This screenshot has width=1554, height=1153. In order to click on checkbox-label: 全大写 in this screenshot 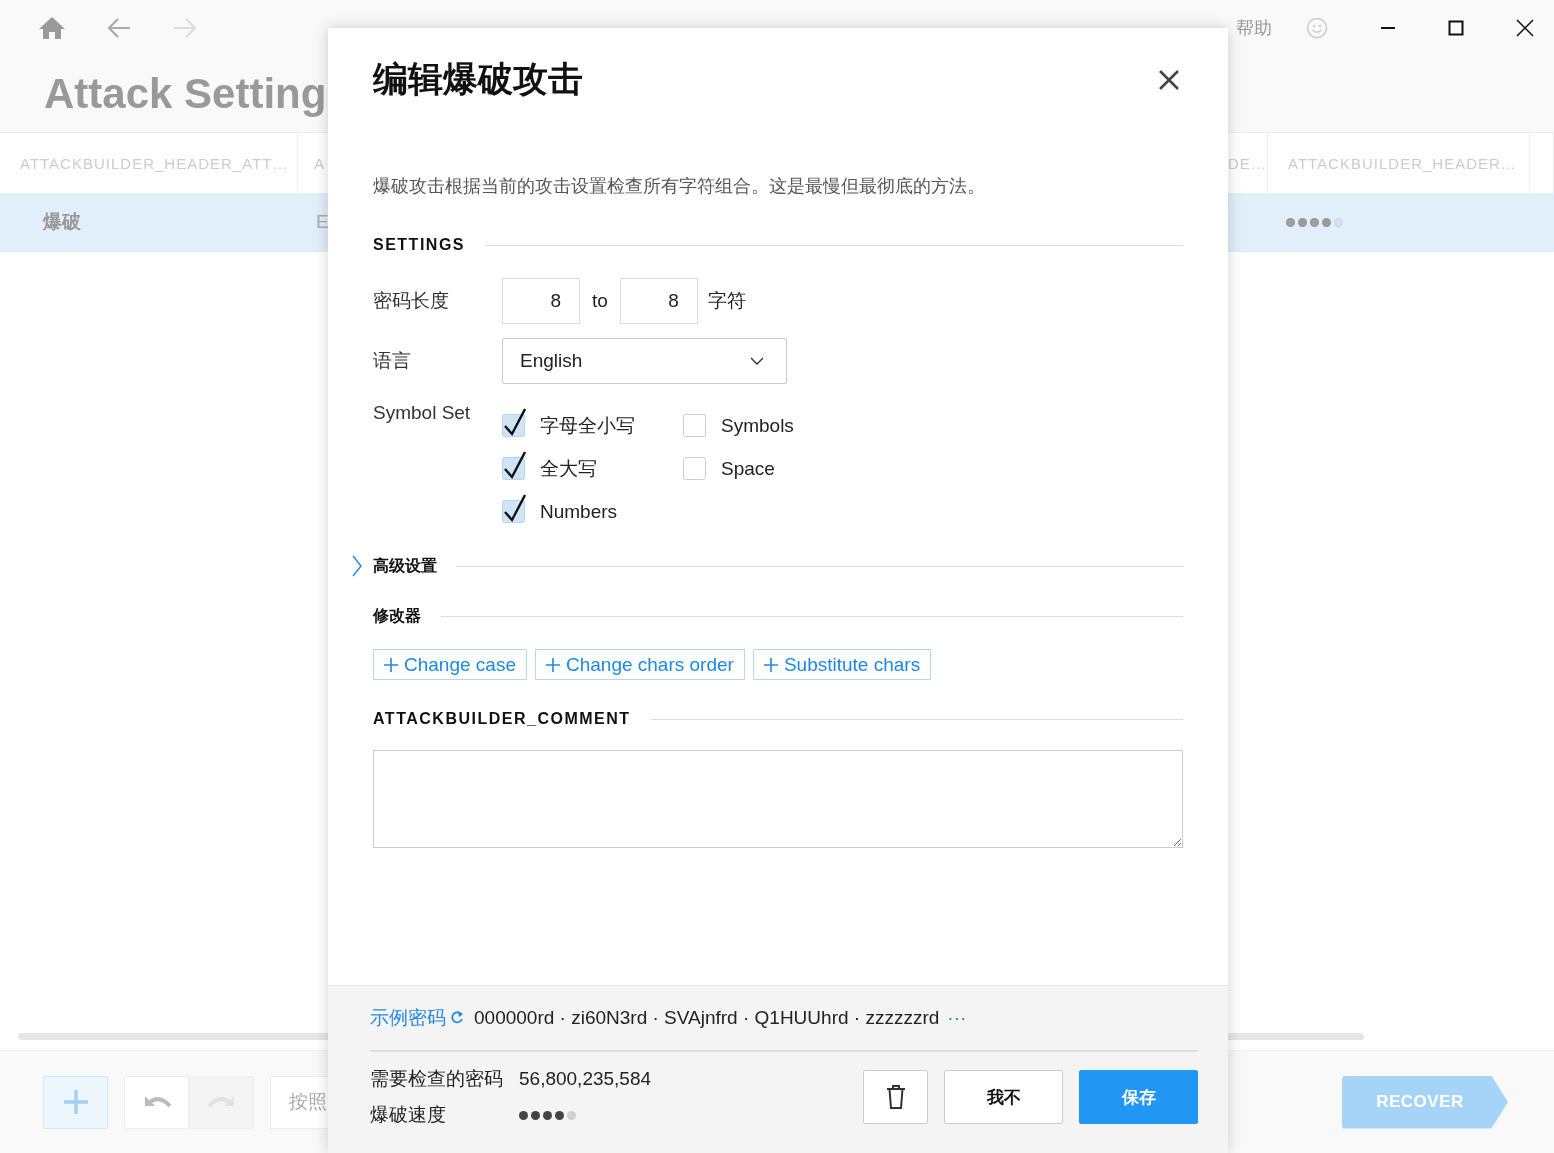, I will do `click(568, 468)`.